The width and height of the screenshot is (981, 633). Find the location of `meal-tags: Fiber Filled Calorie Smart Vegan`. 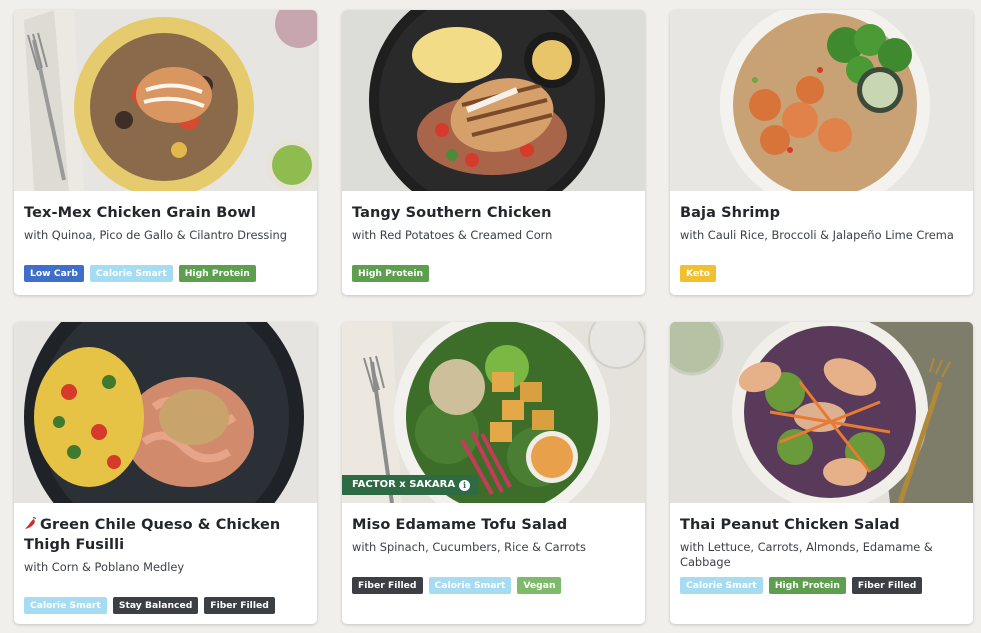

meal-tags: Fiber Filled Calorie Smart Vegan is located at coordinates (457, 585).